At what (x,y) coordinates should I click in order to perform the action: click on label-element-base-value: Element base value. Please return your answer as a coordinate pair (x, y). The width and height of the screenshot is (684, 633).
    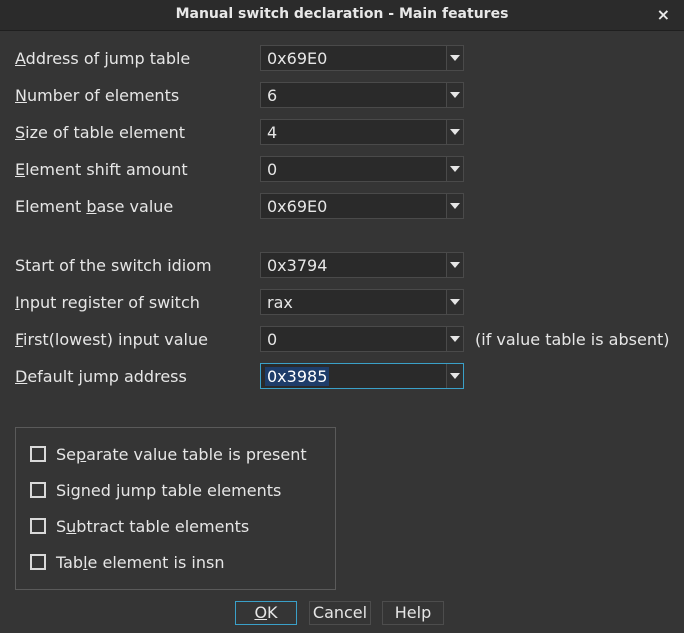
    Looking at the image, I should click on (94, 206).